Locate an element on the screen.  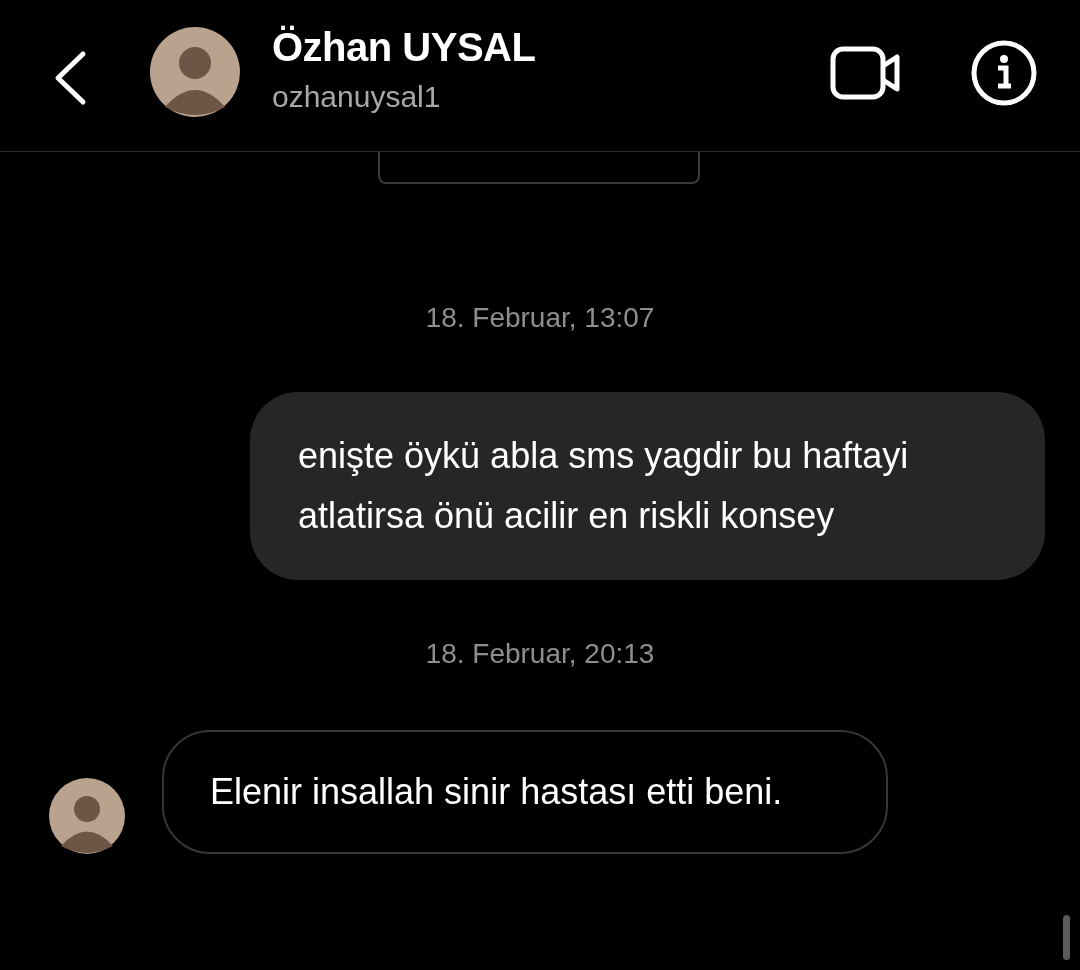
username: ozhanuysal1 is located at coordinates (357, 96).